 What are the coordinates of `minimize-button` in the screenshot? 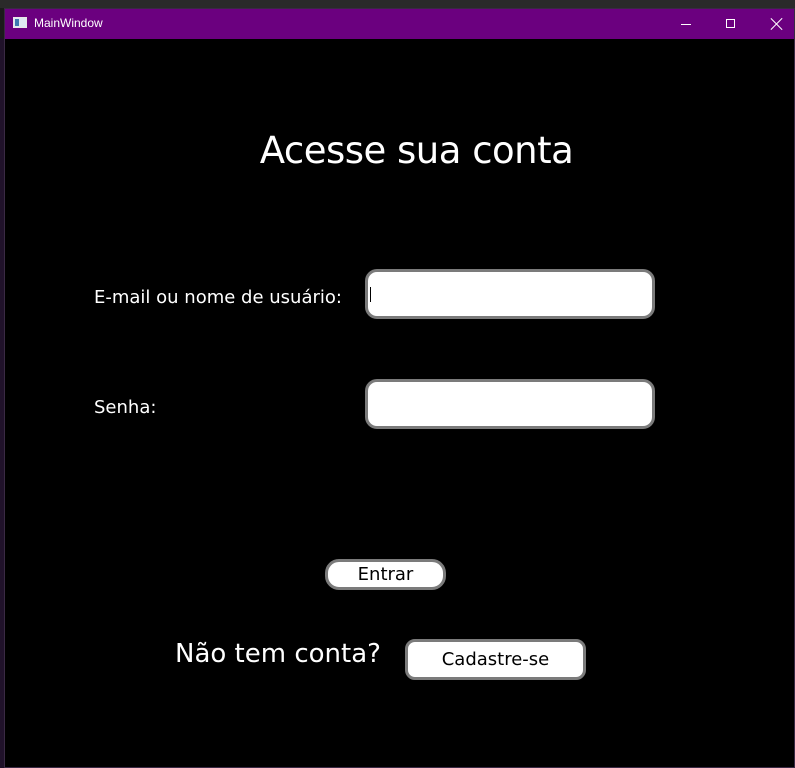 It's located at (686, 24).